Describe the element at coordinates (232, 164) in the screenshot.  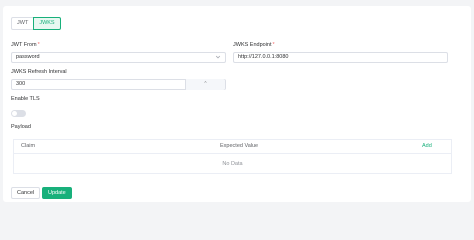
I see `empty-state: No Data` at that location.